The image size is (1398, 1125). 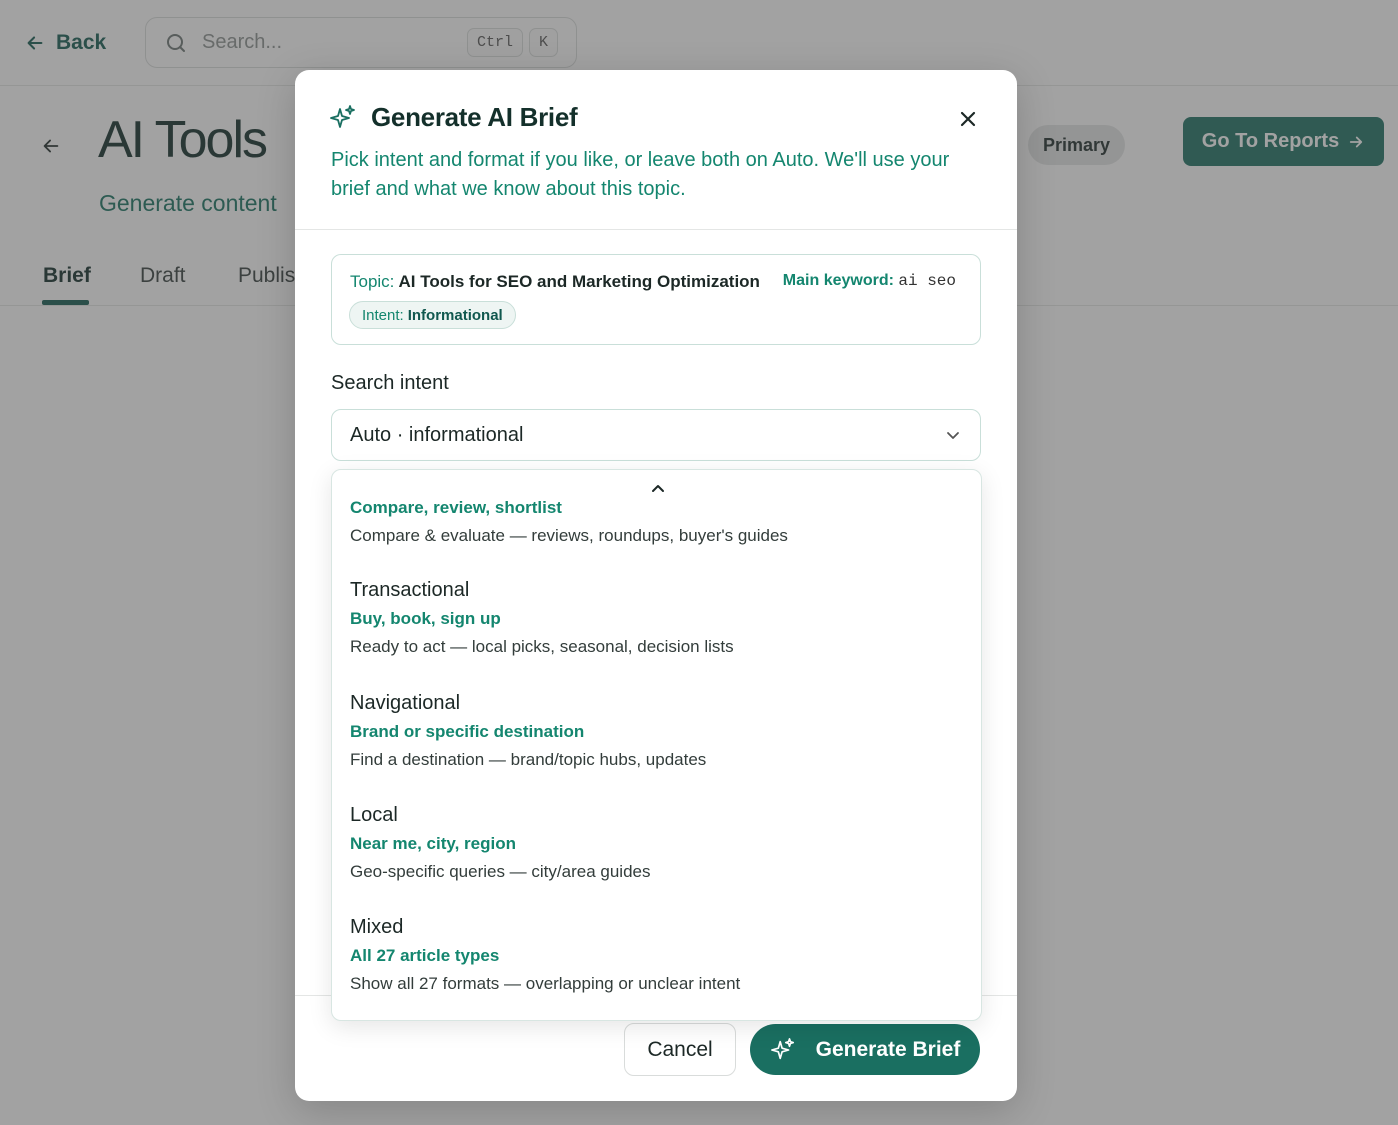 I want to click on option-title: Navigational, so click(x=405, y=703).